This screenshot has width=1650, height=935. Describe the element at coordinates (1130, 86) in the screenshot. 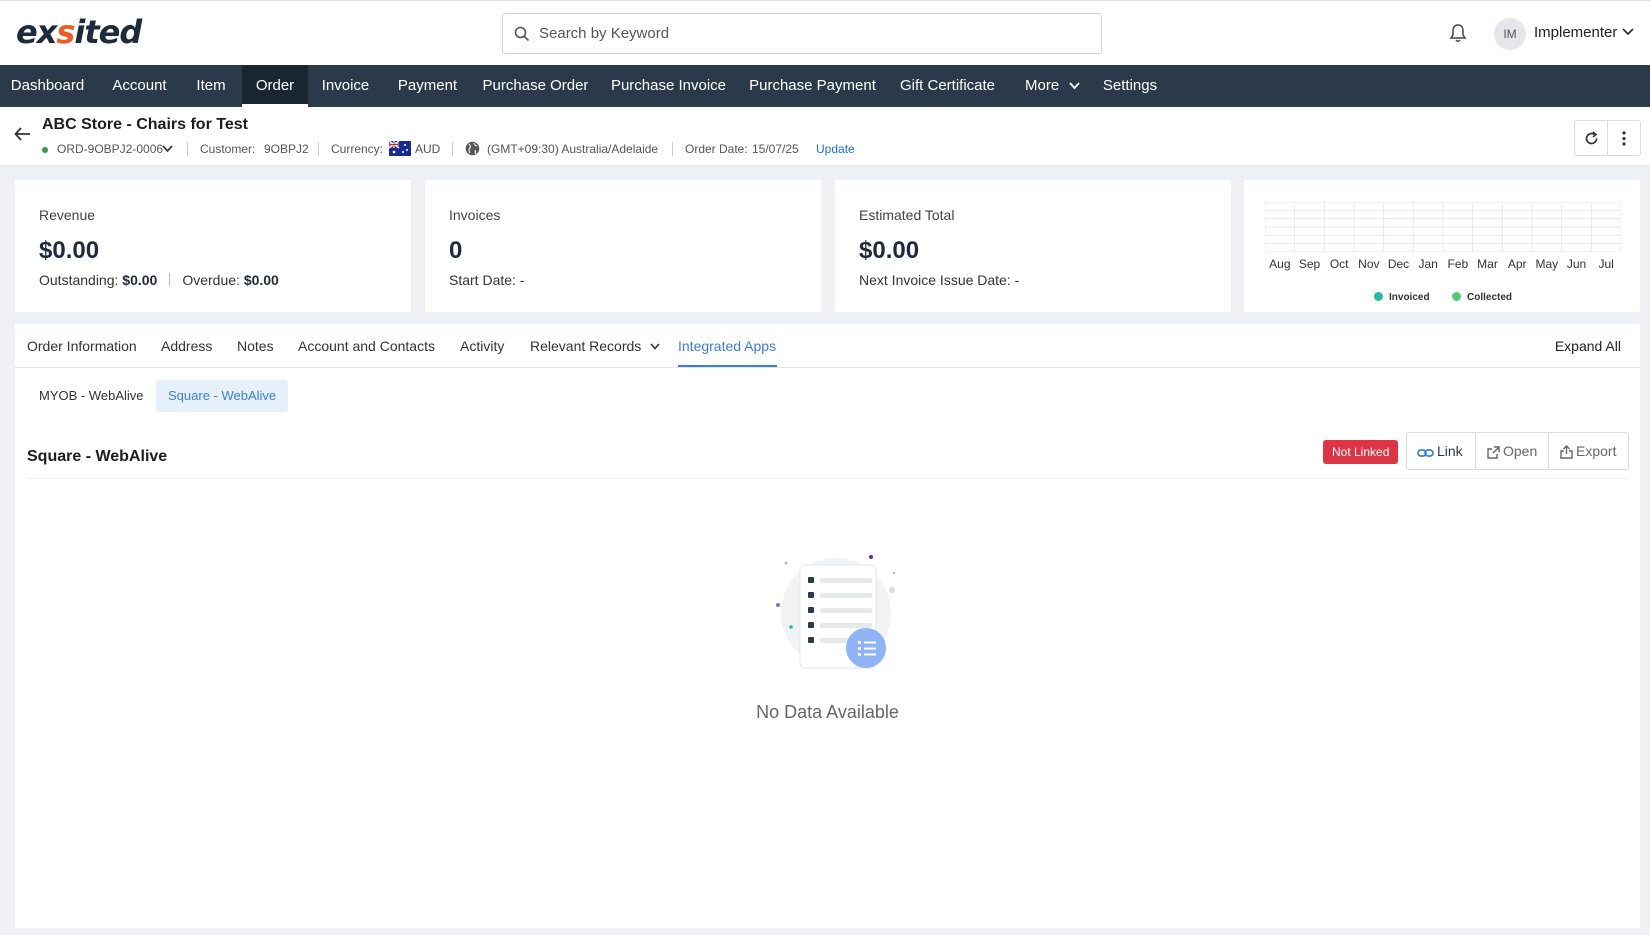

I see `nav-item-settings: Settings` at that location.